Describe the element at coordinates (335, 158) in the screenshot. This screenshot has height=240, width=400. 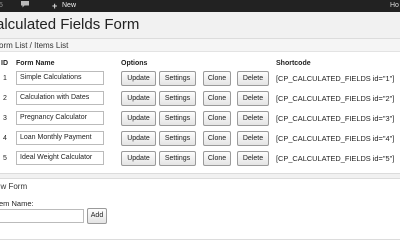
I see `shortcode-text: [CP_CALCULATED_FIELDS id="5"]` at that location.